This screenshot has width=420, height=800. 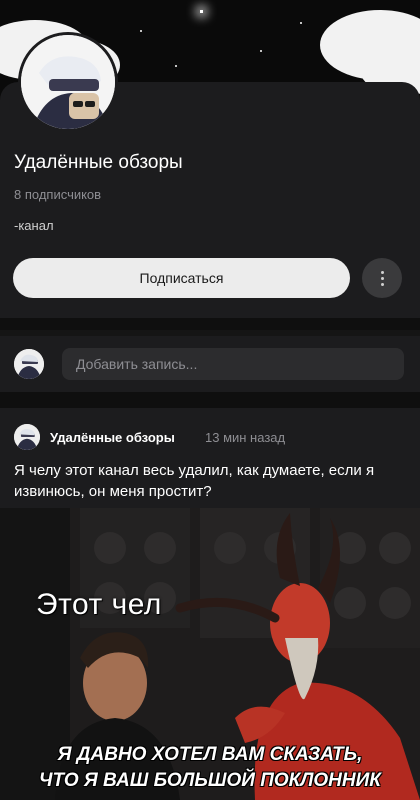 I want to click on channel-name: Удалённые обзоры, so click(x=98, y=162).